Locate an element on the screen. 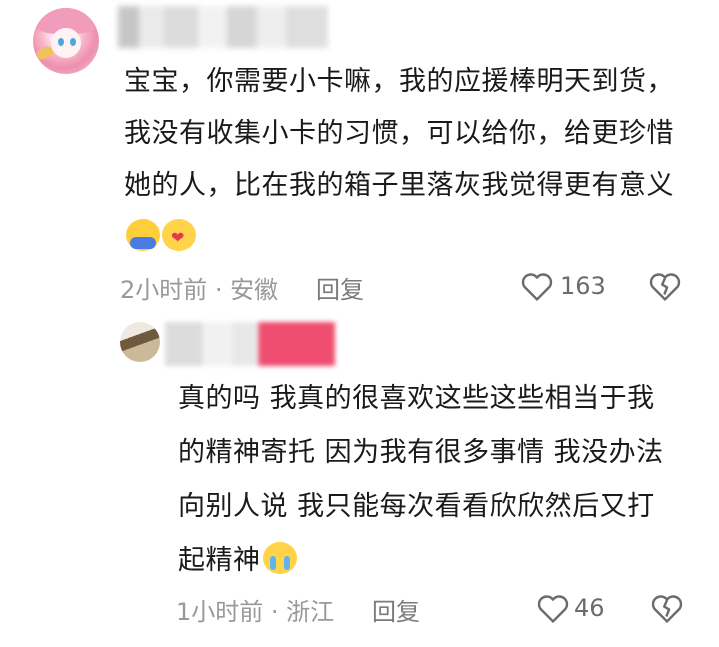  comment-reply-button: 回复 is located at coordinates (340, 287).